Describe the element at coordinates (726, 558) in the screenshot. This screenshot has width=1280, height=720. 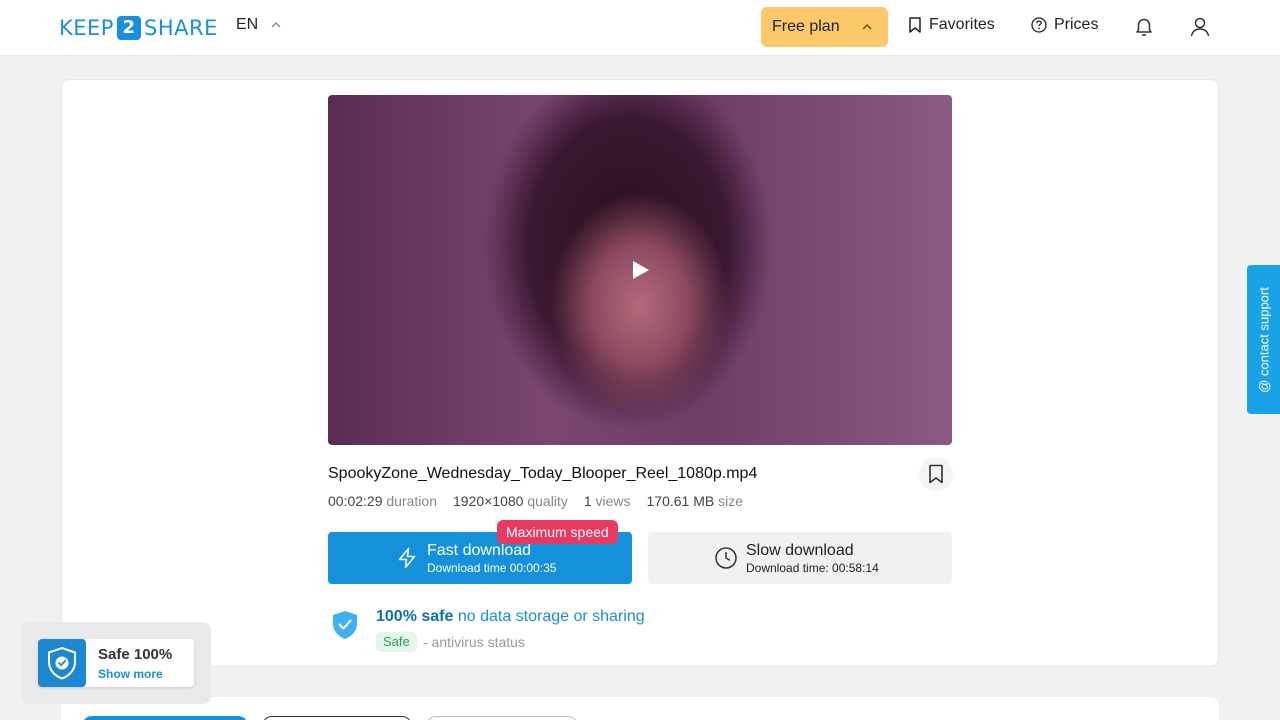
I see `clock-icon` at that location.